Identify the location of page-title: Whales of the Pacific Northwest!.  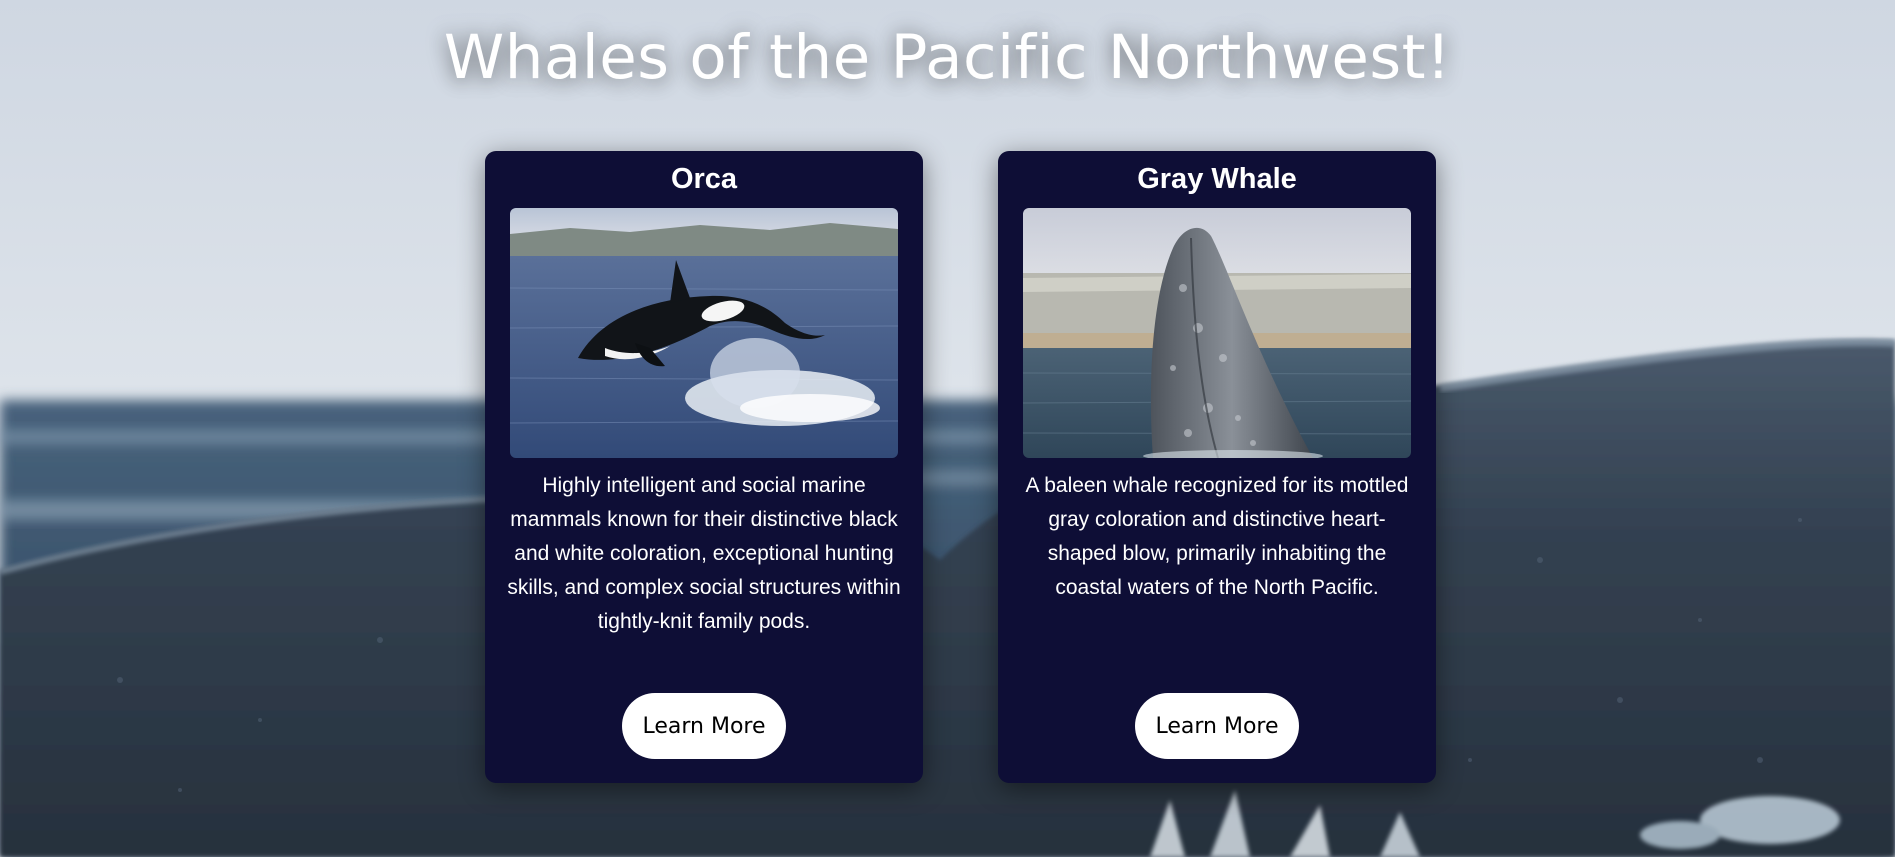
(947, 57).